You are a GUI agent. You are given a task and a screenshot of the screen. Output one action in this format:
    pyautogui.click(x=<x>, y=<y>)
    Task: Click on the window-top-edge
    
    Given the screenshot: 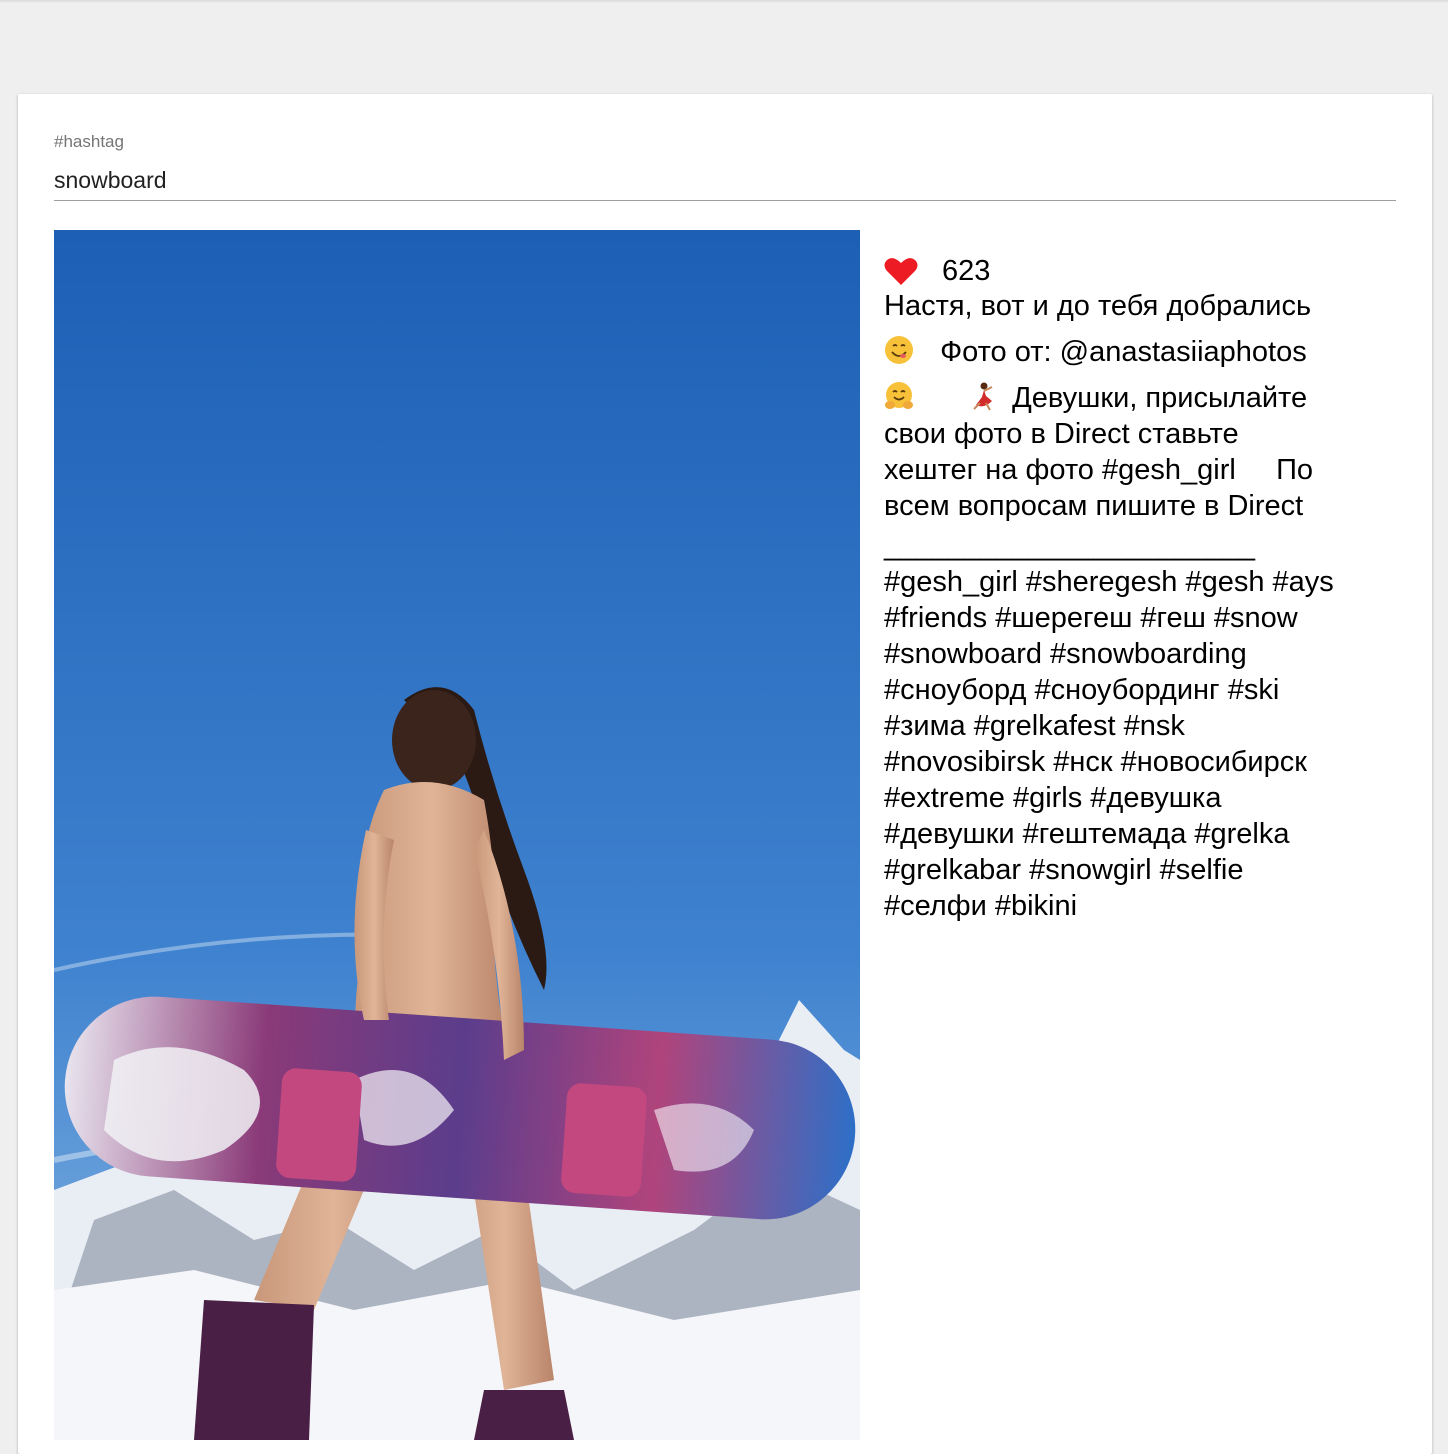 What is the action you would take?
    pyautogui.click(x=724, y=1)
    